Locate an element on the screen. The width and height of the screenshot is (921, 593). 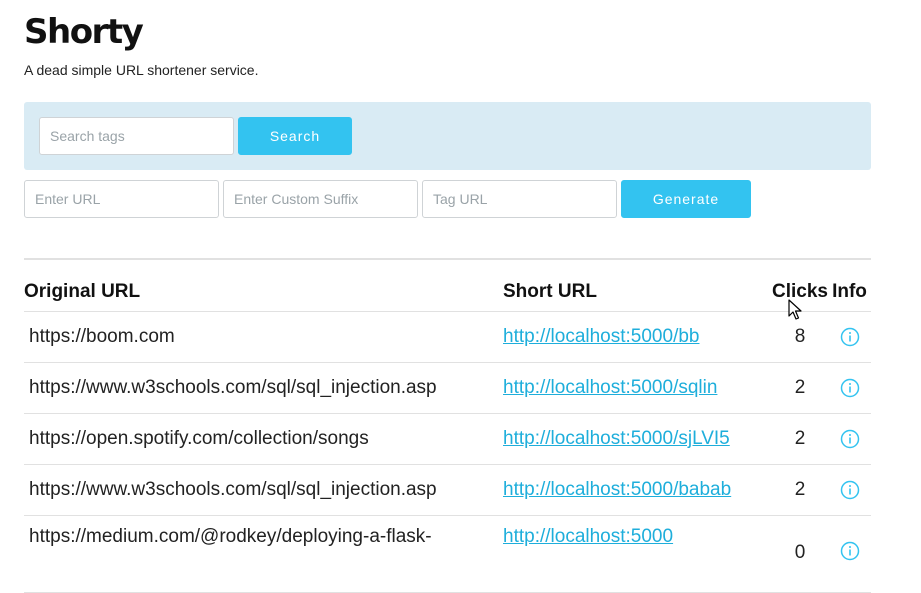
search-panel: Search is located at coordinates (447, 136).